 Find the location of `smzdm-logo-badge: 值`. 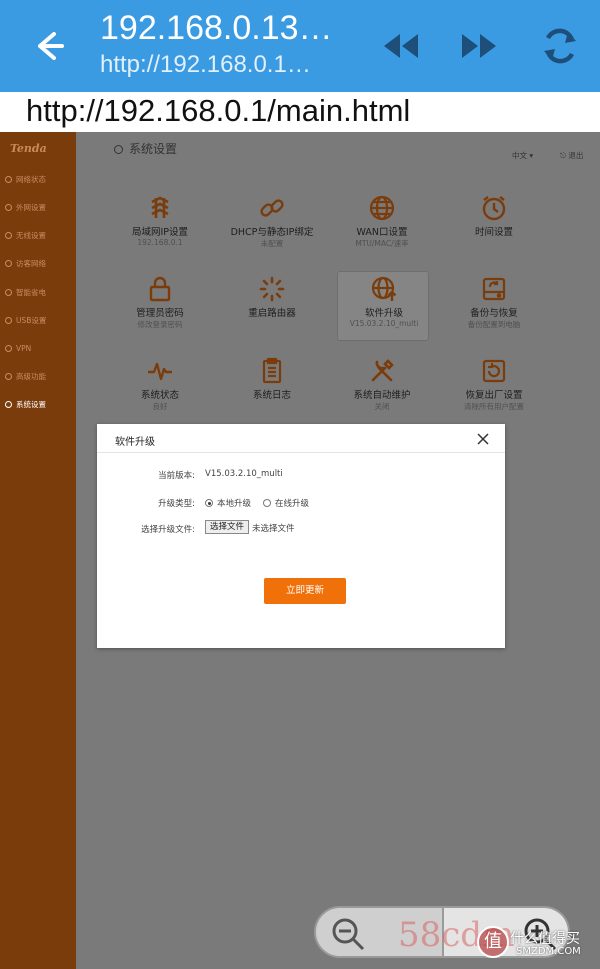

smzdm-logo-badge: 值 is located at coordinates (493, 942).